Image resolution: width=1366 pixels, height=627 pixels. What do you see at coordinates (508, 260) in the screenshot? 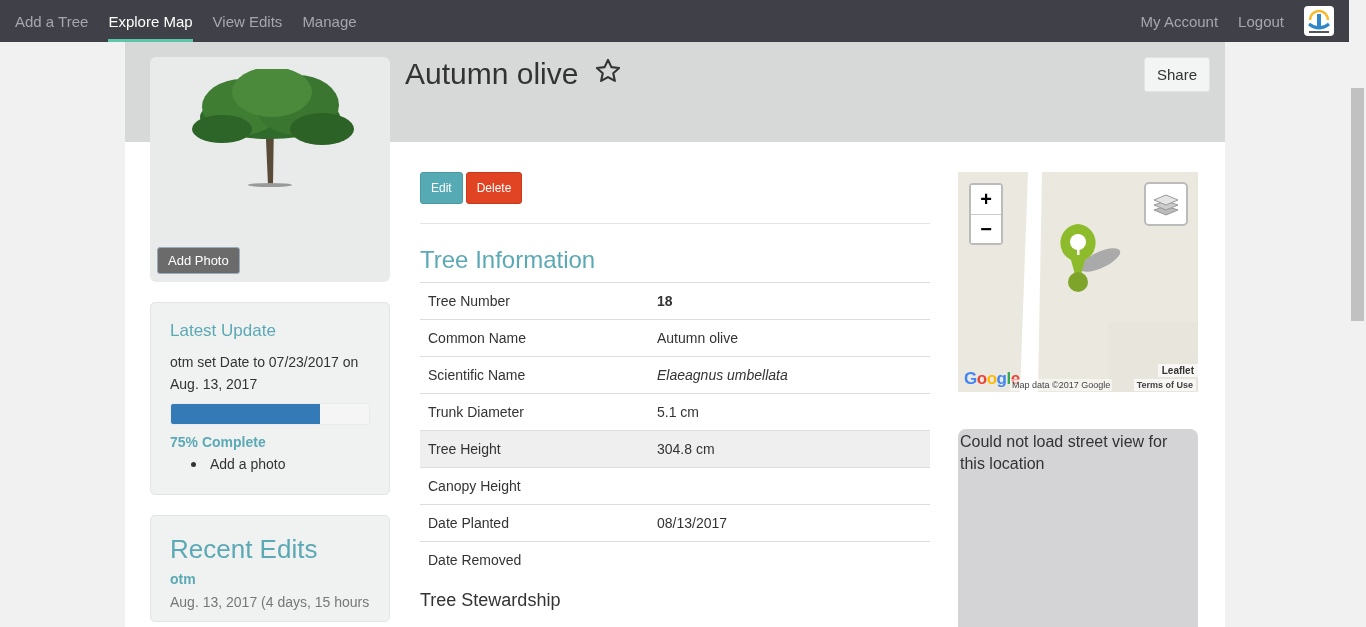
I see `section-title: Tree Information` at bounding box center [508, 260].